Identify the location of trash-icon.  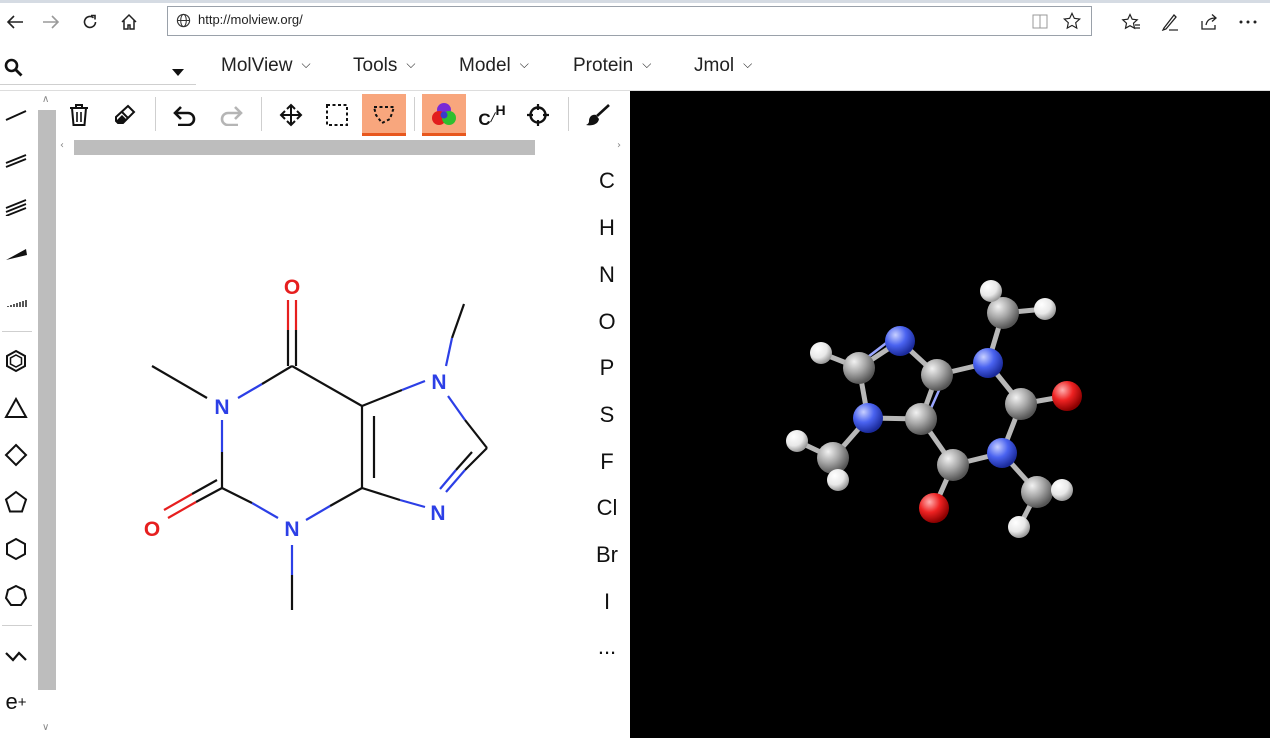
(79, 115).